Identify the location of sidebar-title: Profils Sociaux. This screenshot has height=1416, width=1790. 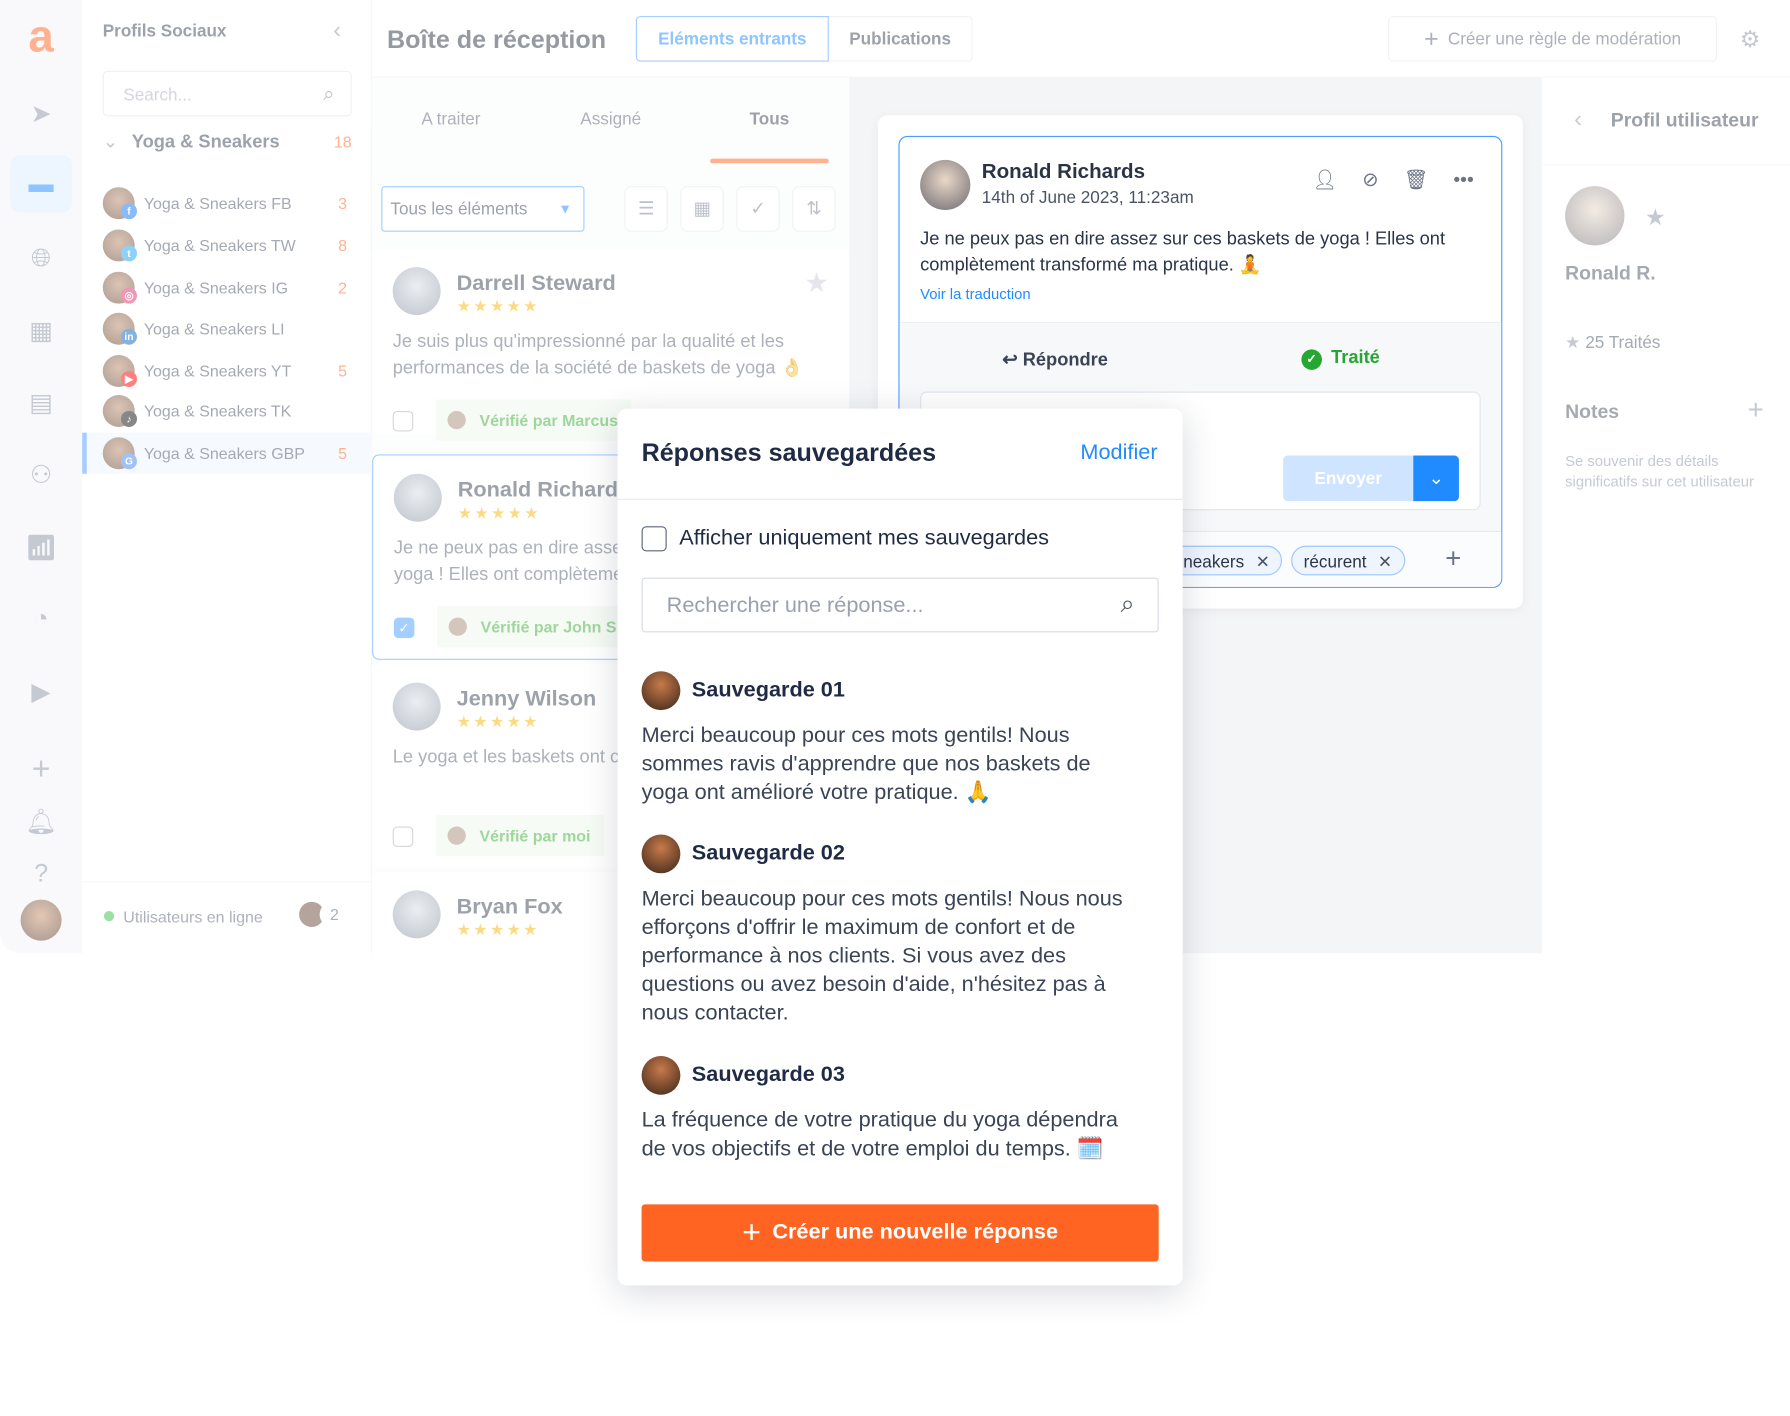
(164, 31).